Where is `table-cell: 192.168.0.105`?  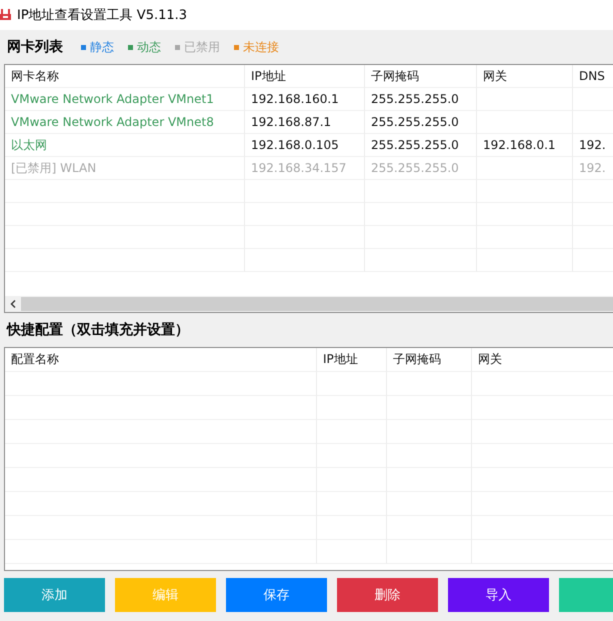
table-cell: 192.168.0.105 is located at coordinates (305, 145).